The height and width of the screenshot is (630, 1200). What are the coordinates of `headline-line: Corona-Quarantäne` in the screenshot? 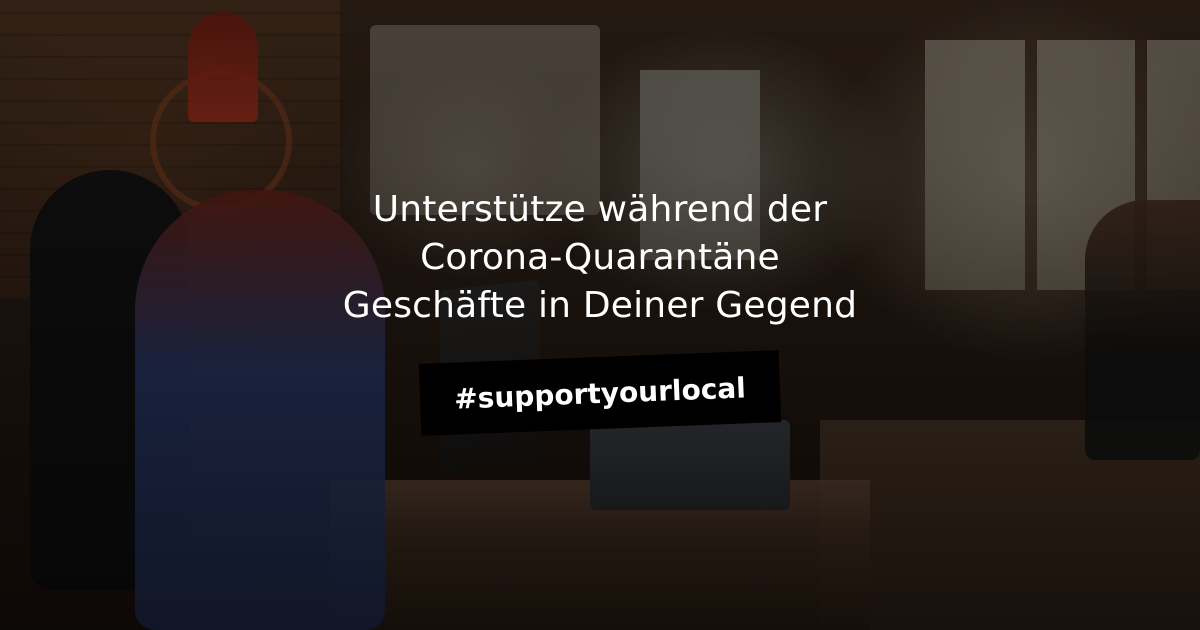 It's located at (600, 257).